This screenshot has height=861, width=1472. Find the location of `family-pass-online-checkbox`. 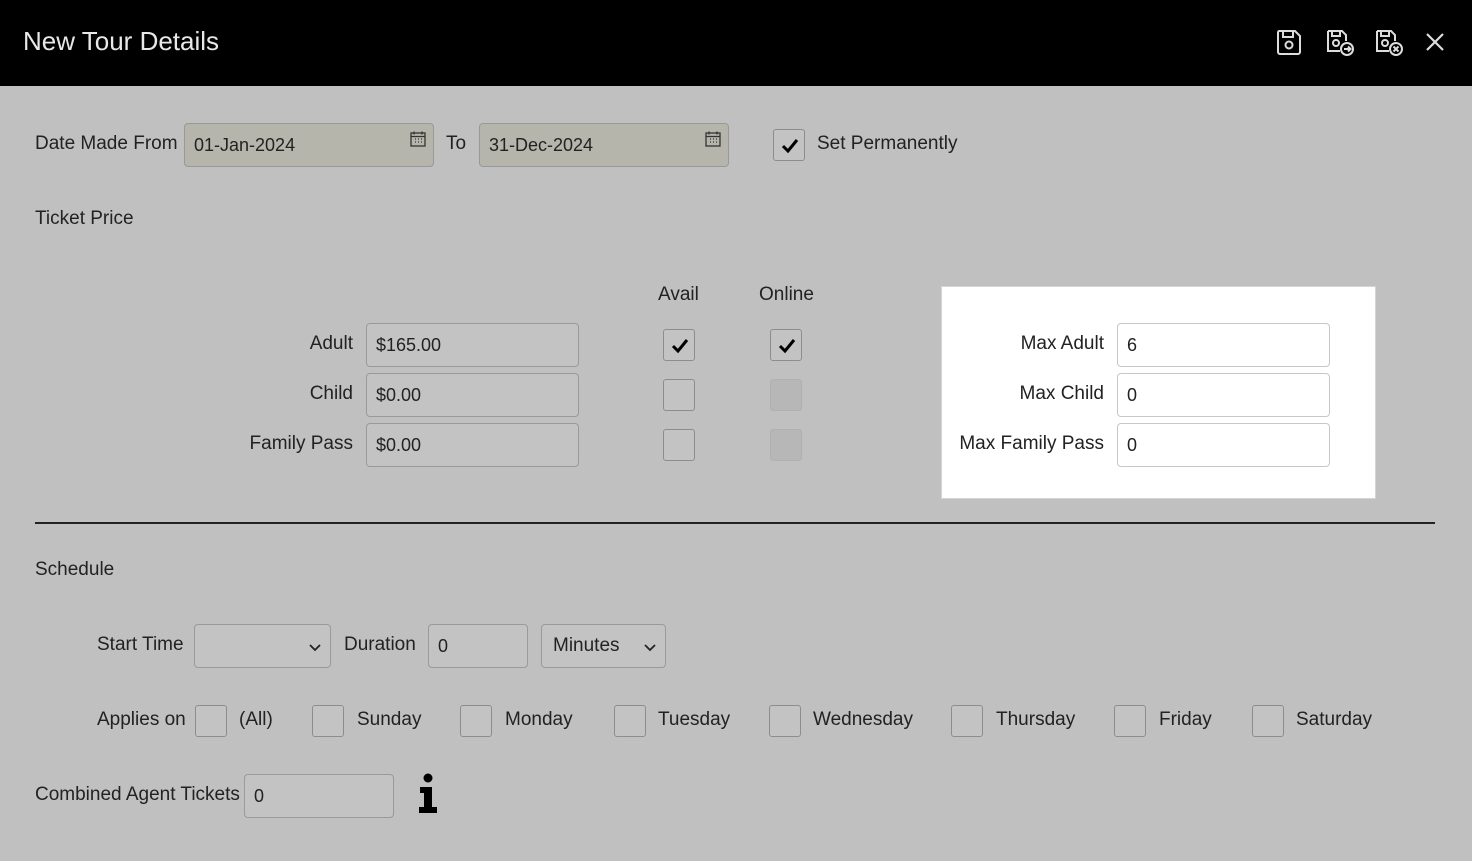

family-pass-online-checkbox is located at coordinates (786, 445).